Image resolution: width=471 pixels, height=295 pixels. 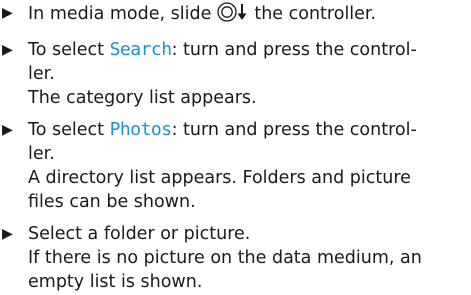 I want to click on step-3-suffix-2: ler., so click(x=41, y=154).